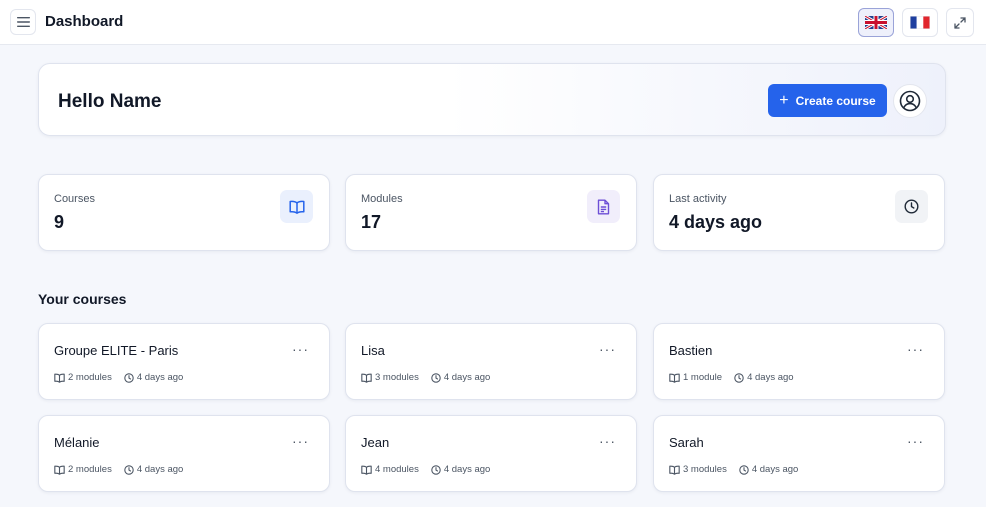  Describe the element at coordinates (691, 350) in the screenshot. I see `course-name: Bastien` at that location.